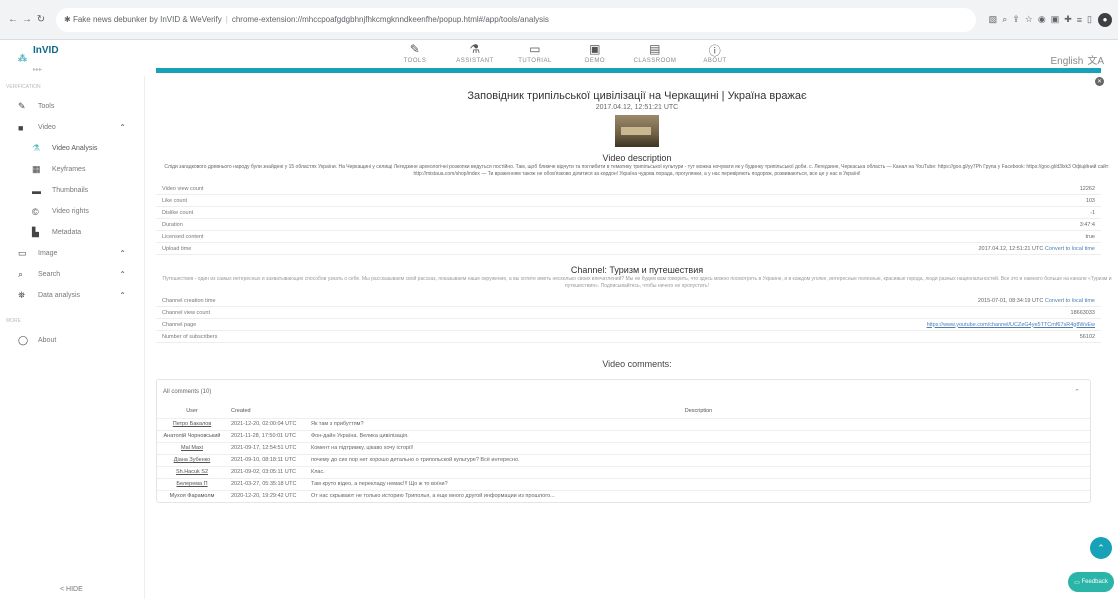 The width and height of the screenshot is (1118, 599). What do you see at coordinates (623, 392) in the screenshot?
I see `comments-accordion-header: All comments (10) ⌃` at bounding box center [623, 392].